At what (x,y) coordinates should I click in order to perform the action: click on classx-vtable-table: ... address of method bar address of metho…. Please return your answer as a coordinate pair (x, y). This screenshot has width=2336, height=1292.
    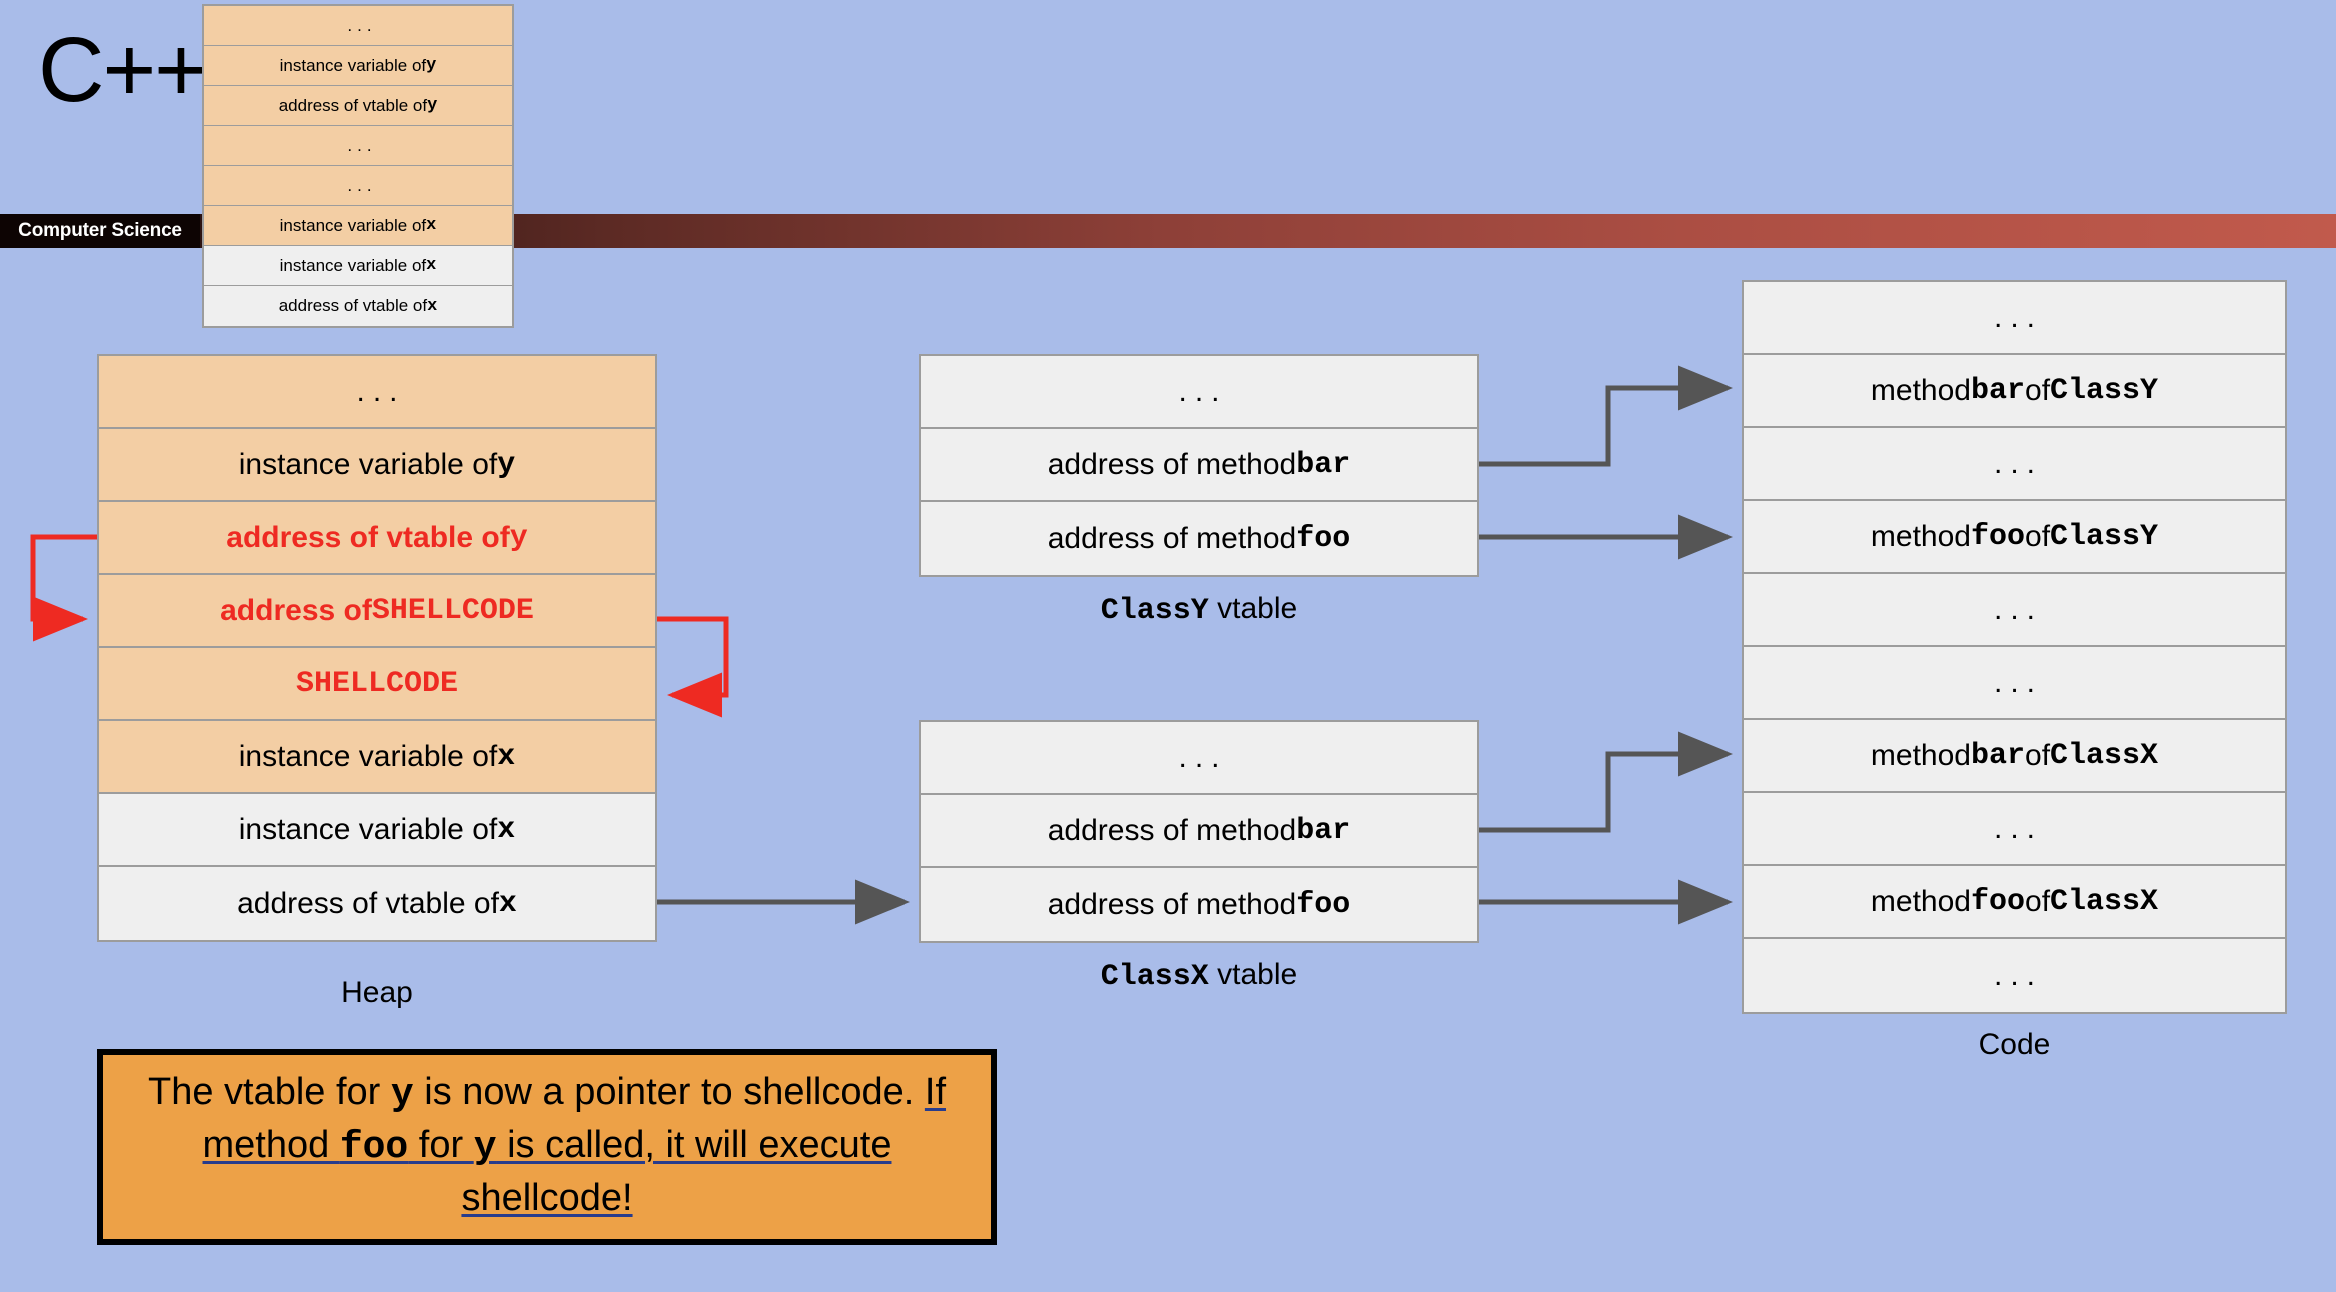
    Looking at the image, I should click on (1199, 831).